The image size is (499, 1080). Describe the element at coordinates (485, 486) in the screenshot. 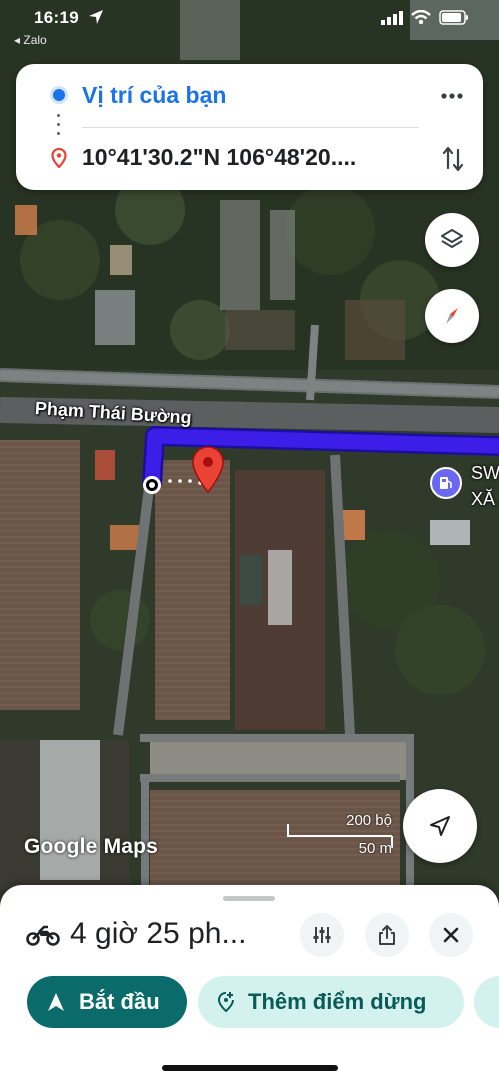

I see `poi-label: SW XĂ` at that location.